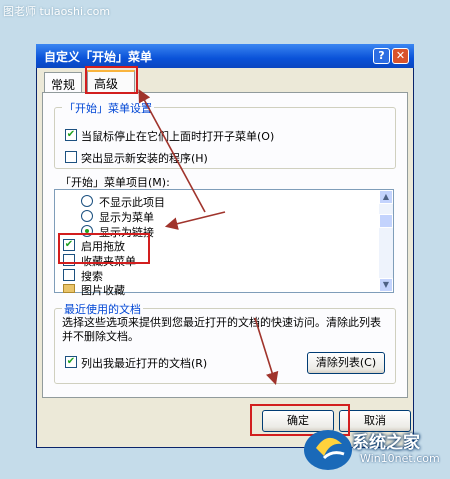  Describe the element at coordinates (144, 363) in the screenshot. I see `list-recent-docs-label: 列出我最近打开的文档(R)` at that location.